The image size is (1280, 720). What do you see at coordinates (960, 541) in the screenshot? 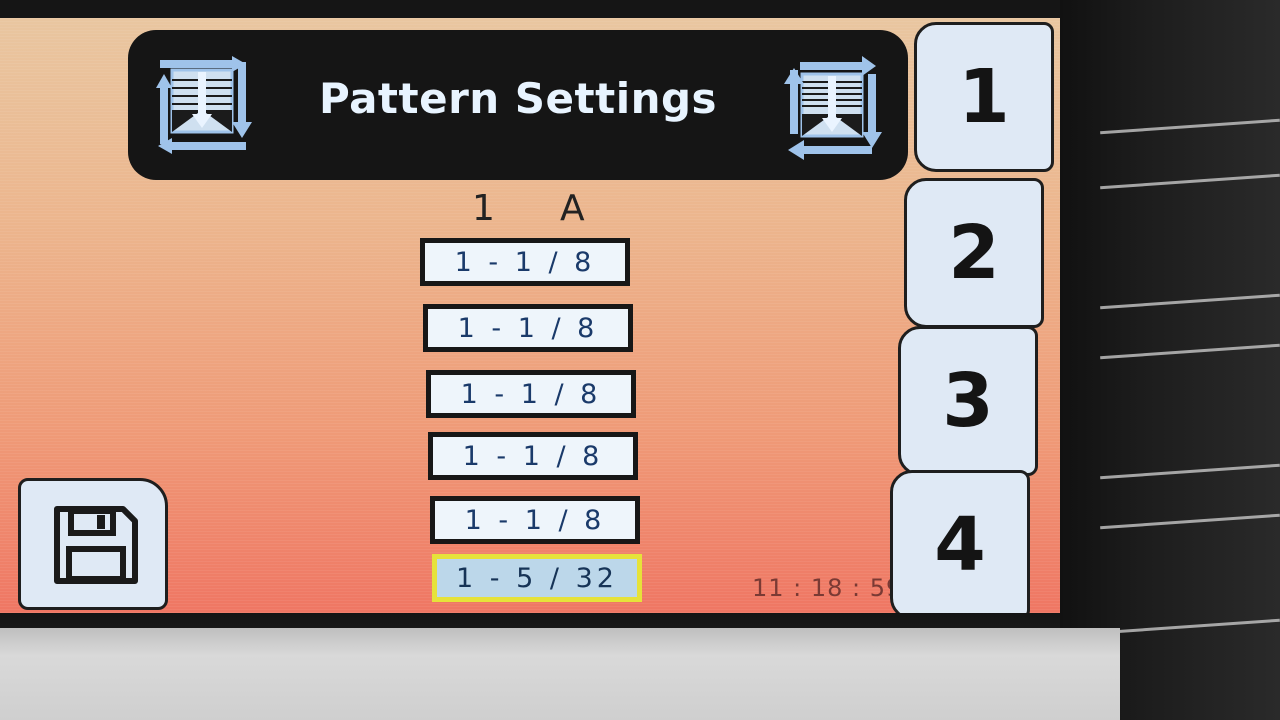
I see `tab-4: 4` at bounding box center [960, 541].